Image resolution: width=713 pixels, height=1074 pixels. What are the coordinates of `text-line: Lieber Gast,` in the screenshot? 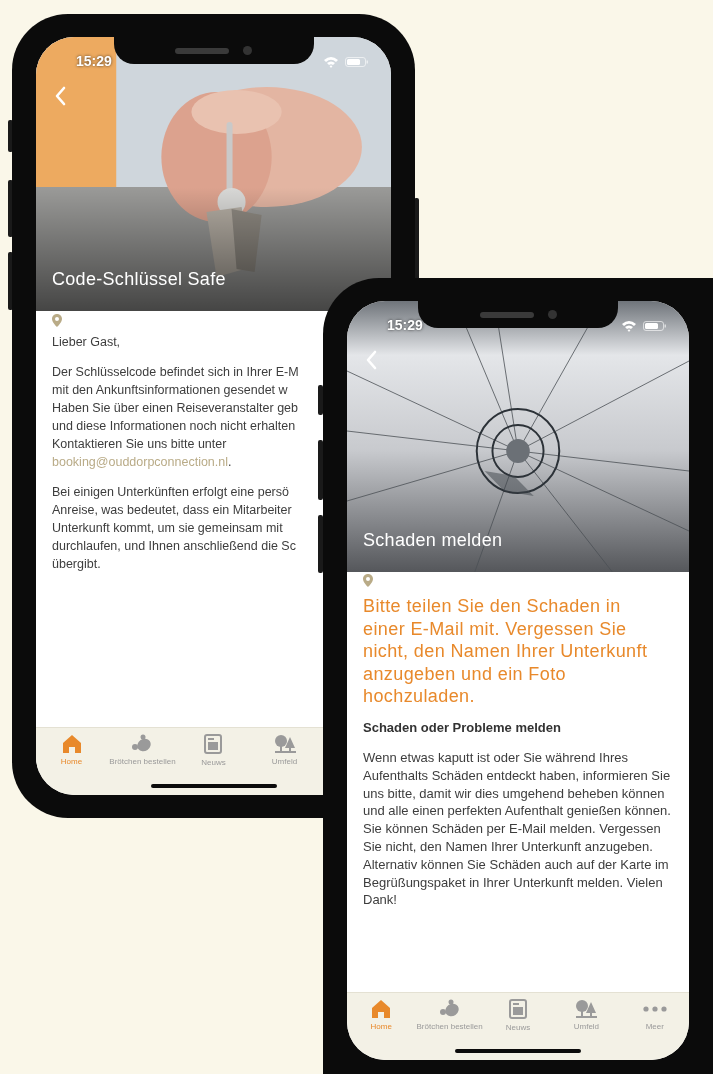 It's located at (86, 342).